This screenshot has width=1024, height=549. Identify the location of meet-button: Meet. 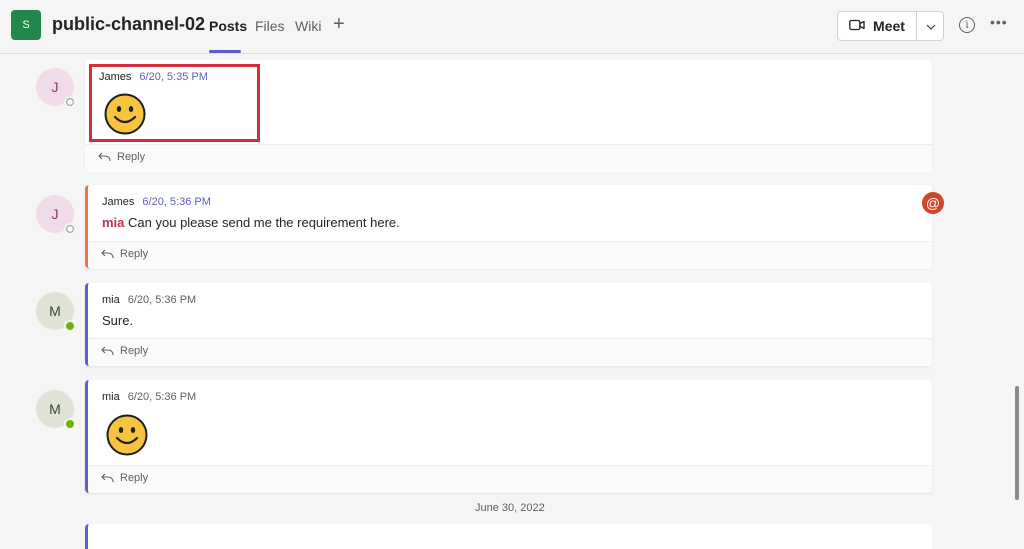
(877, 26).